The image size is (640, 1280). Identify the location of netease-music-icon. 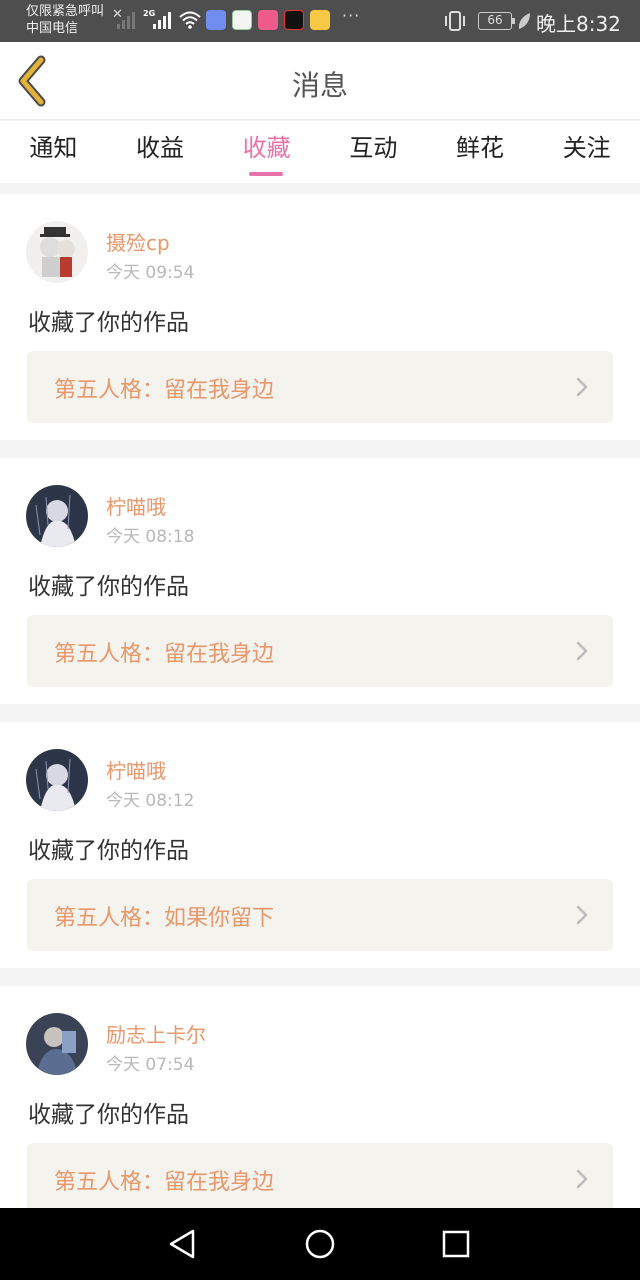
(268, 20).